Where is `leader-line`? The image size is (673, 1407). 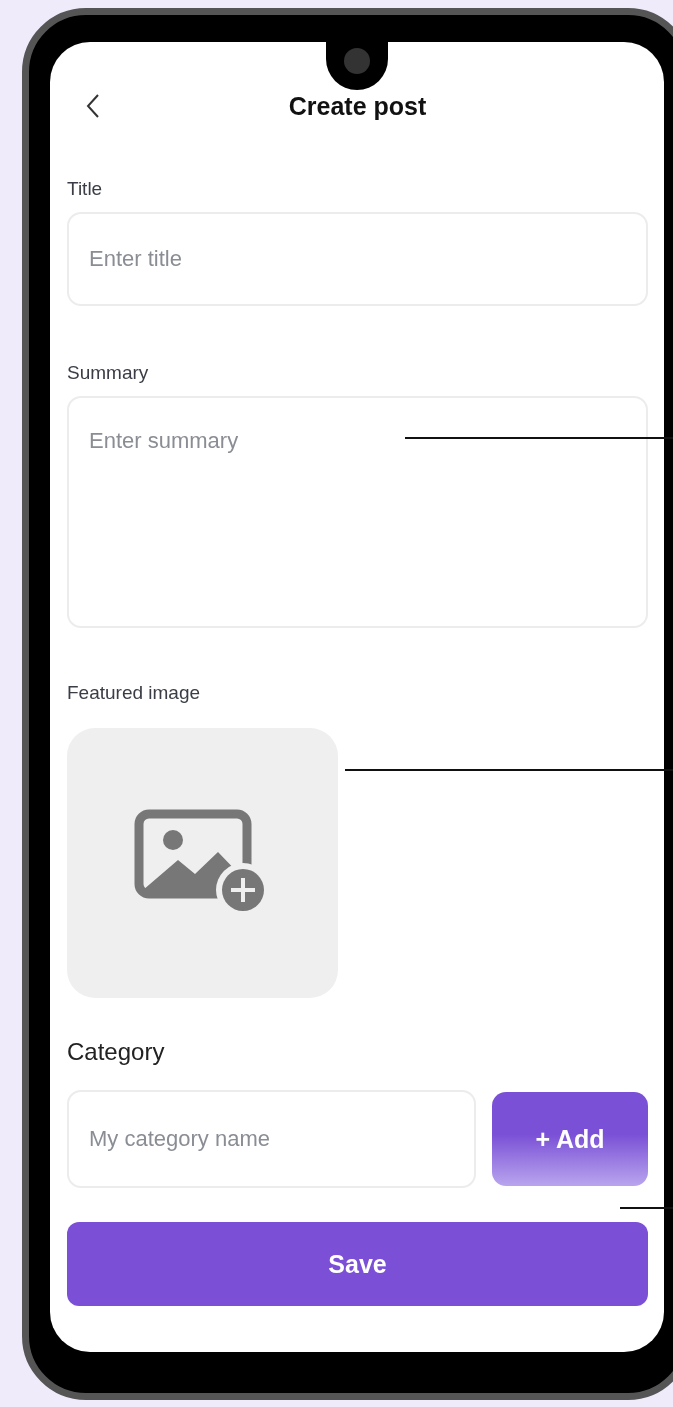
leader-line is located at coordinates (646, 1208).